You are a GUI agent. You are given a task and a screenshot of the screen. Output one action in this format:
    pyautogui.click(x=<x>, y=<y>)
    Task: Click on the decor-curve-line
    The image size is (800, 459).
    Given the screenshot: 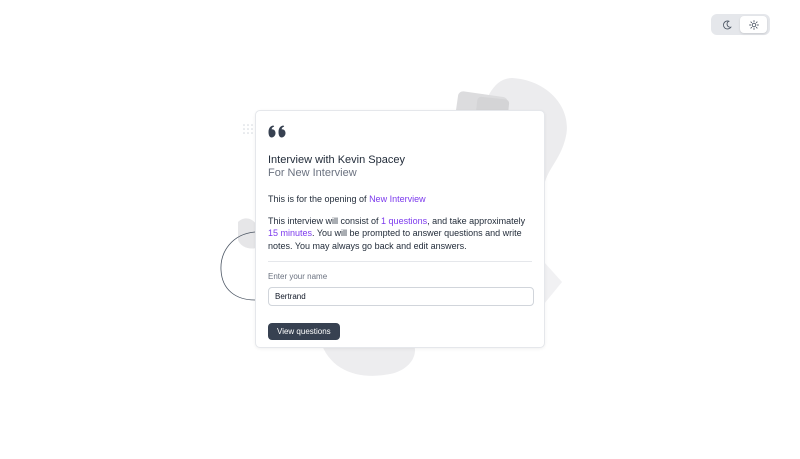 What is the action you would take?
    pyautogui.click(x=238, y=266)
    